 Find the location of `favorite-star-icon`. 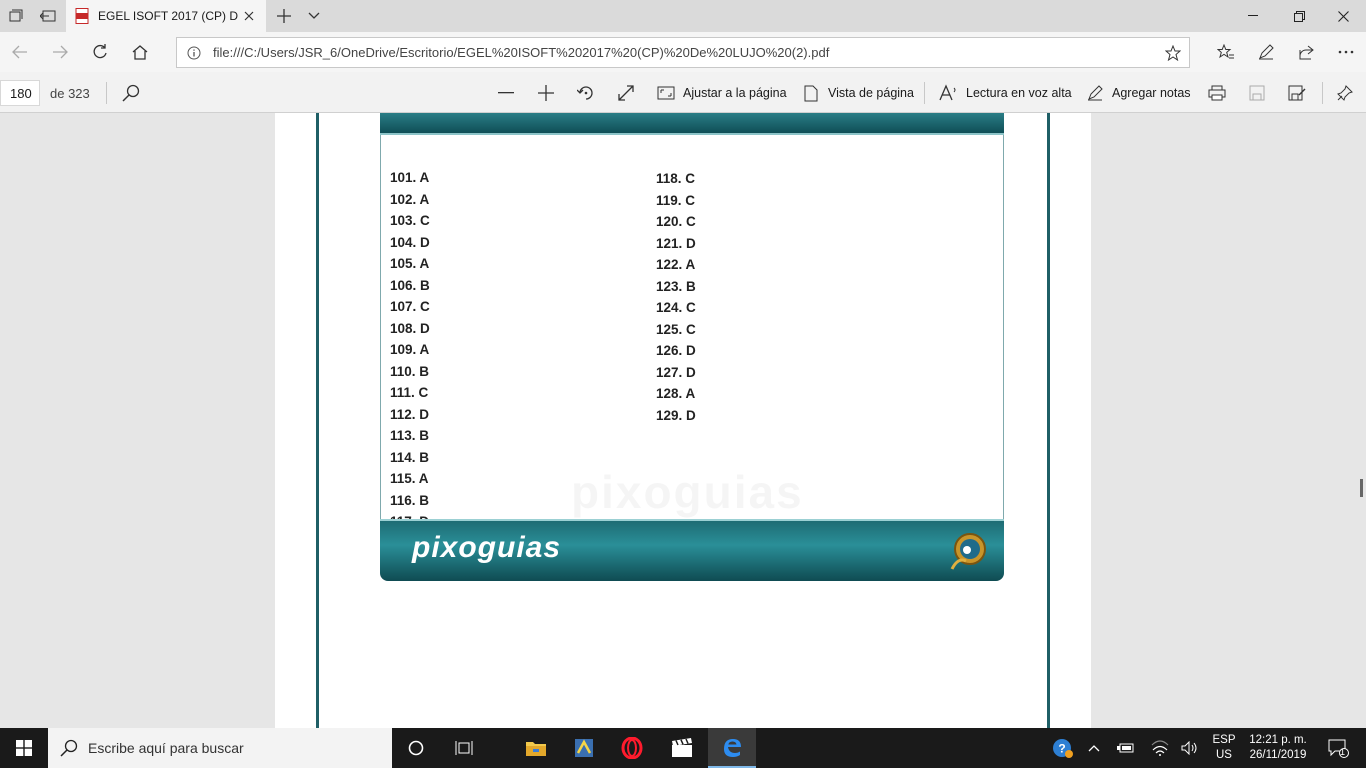

favorite-star-icon is located at coordinates (1173, 53).